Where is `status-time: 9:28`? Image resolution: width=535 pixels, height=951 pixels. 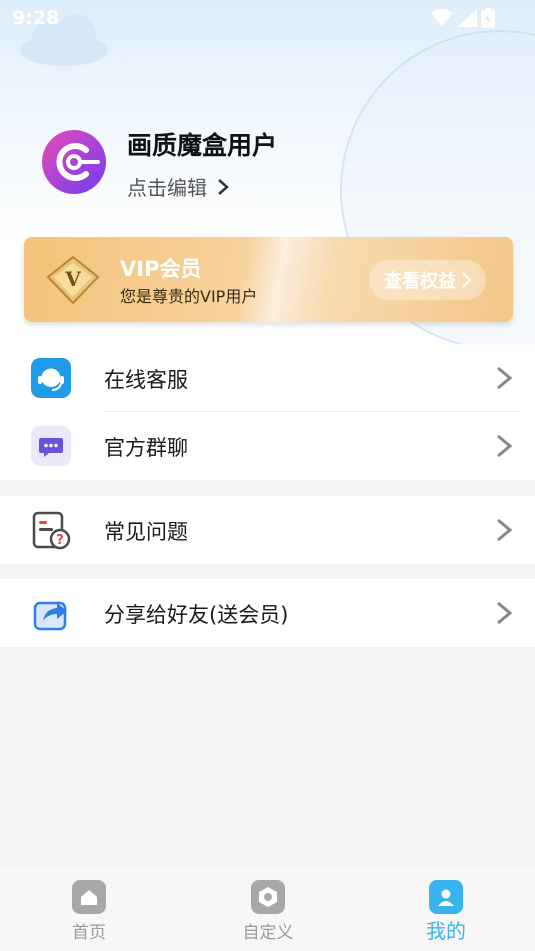 status-time: 9:28 is located at coordinates (36, 18).